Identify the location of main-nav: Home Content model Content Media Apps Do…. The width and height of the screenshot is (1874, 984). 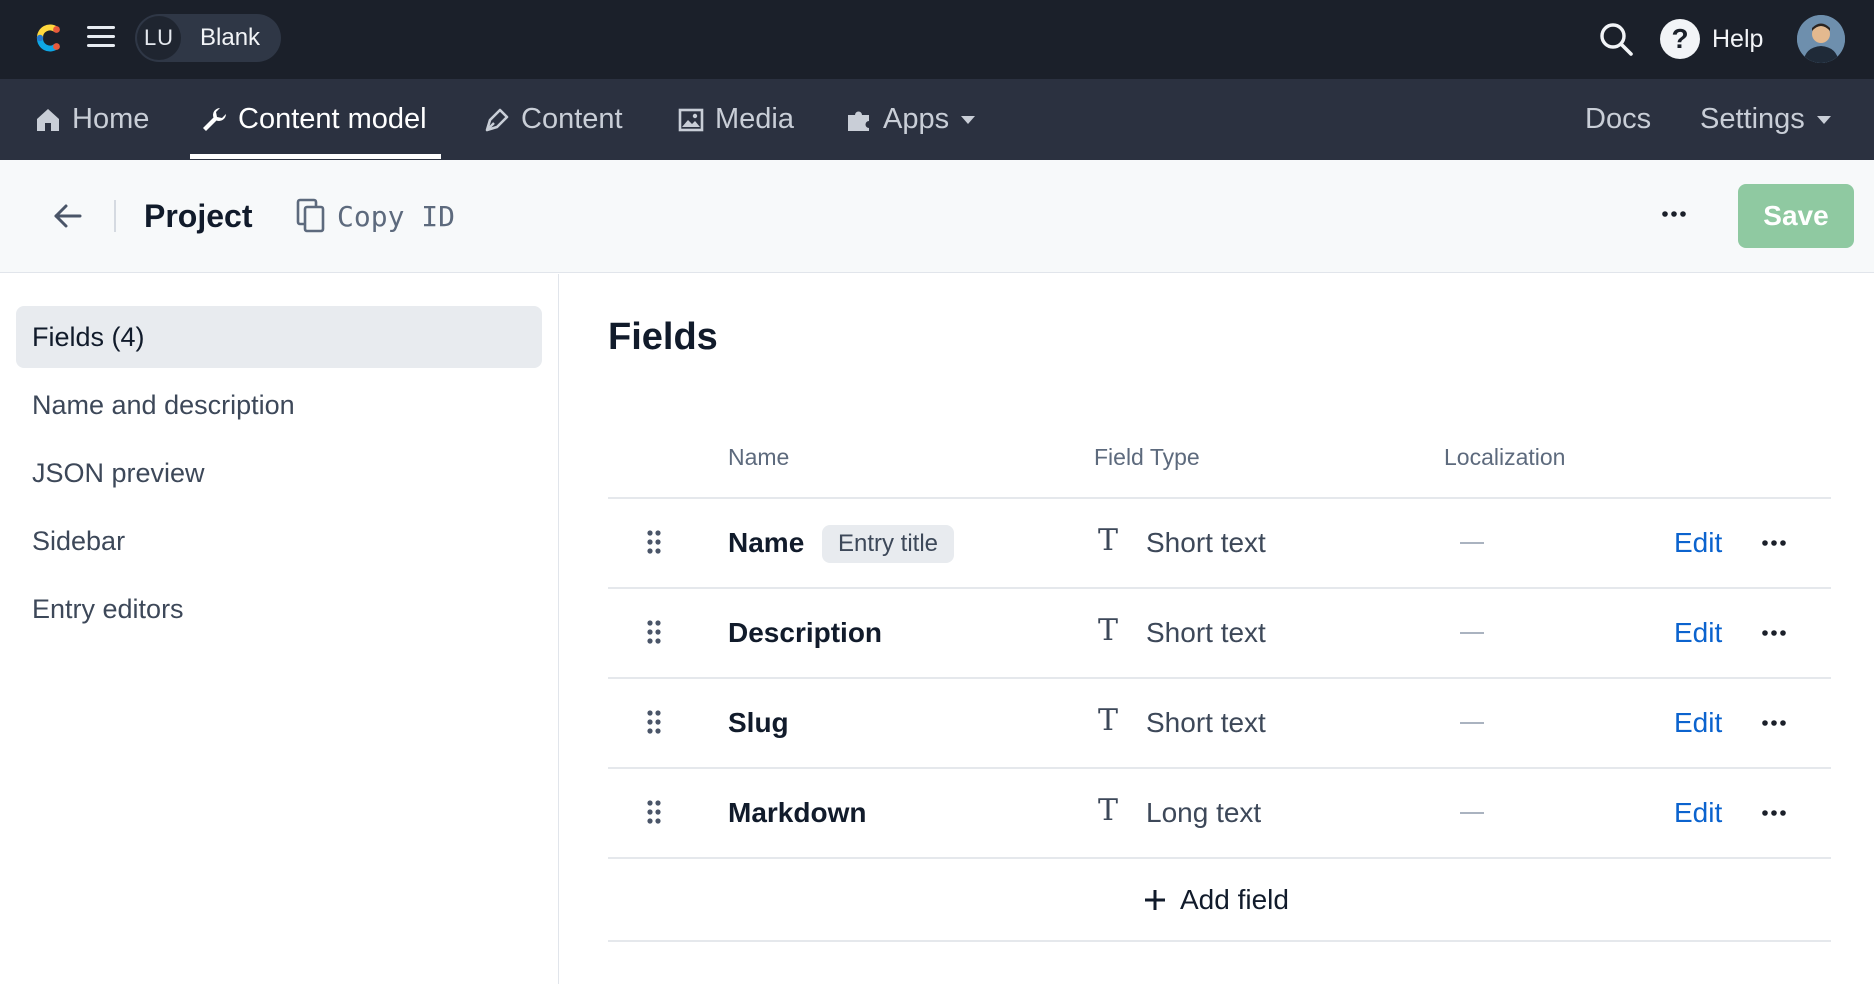
(937, 119).